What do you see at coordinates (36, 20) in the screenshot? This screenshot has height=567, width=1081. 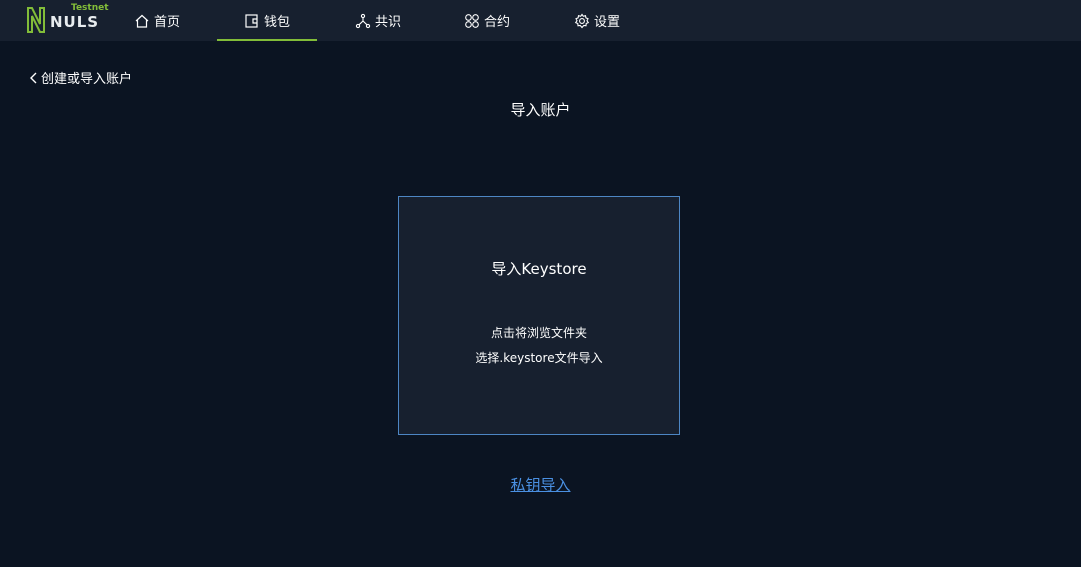 I see `nuls-logo-icon` at bounding box center [36, 20].